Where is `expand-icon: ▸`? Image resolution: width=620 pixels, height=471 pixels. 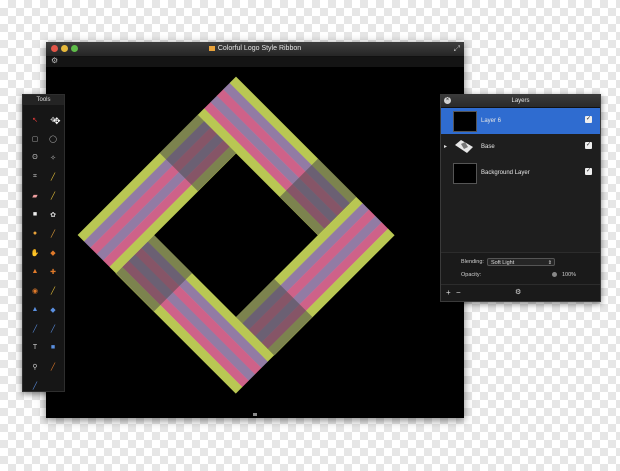
expand-icon: ▸ is located at coordinates (445, 146).